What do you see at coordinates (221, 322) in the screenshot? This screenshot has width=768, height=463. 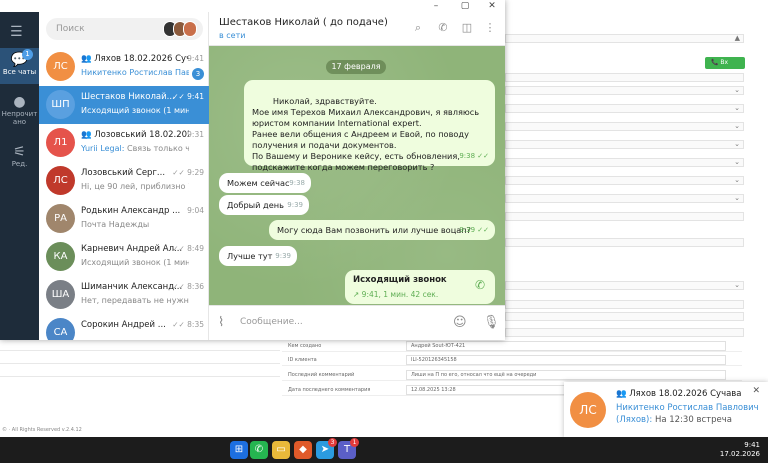 I see `attach-icon: ⌇` at bounding box center [221, 322].